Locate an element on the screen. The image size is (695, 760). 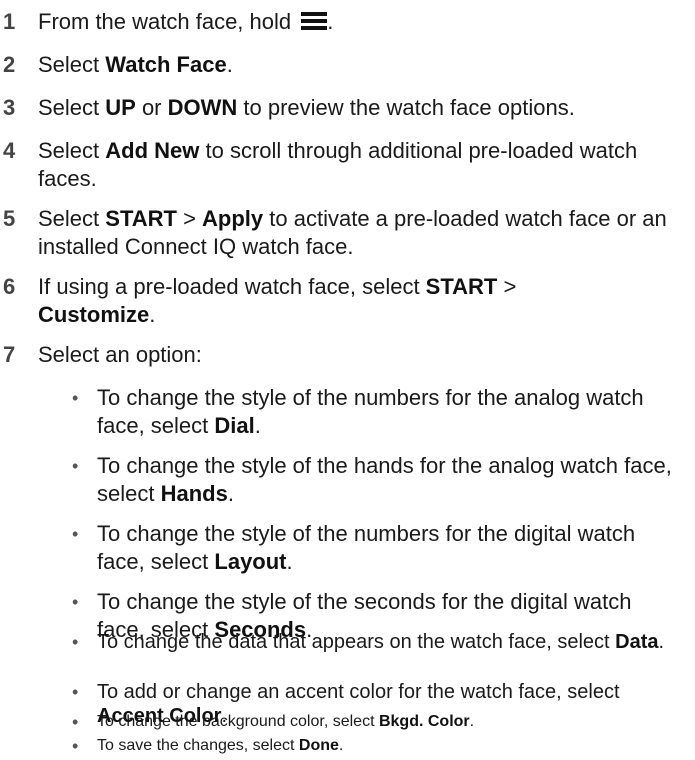
step-bold-term: Customize is located at coordinates (94, 314).